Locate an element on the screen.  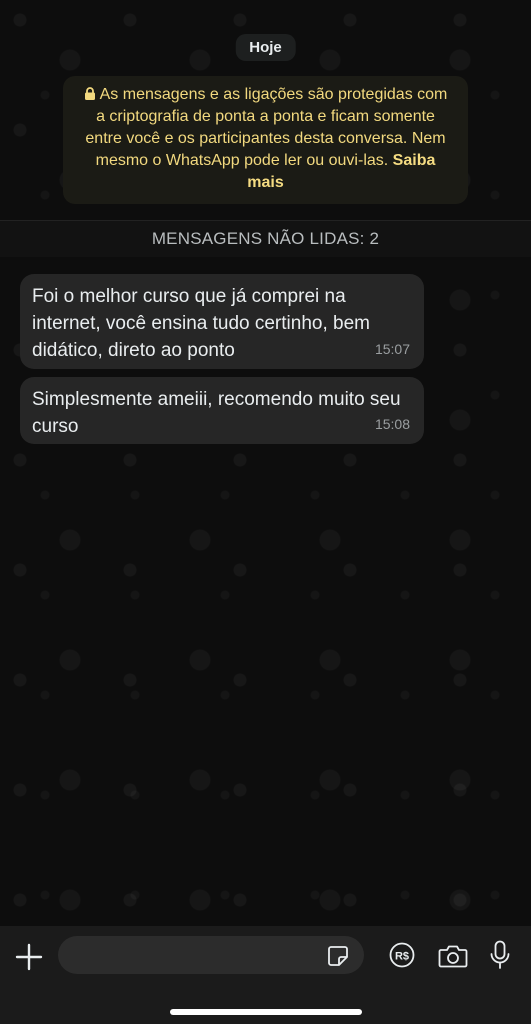
svg-text: R$ is located at coordinates (402, 957).